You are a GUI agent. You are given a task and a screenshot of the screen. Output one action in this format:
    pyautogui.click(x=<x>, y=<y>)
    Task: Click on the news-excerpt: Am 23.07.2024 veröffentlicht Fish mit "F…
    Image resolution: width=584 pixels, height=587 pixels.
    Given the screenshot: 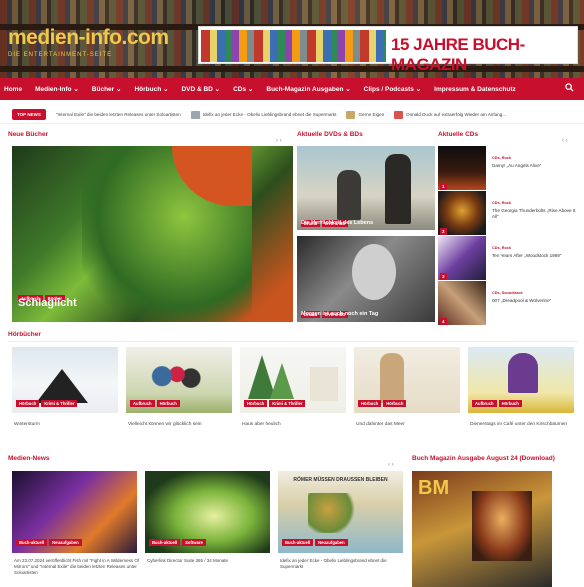 What is the action you would take?
    pyautogui.click(x=78, y=567)
    